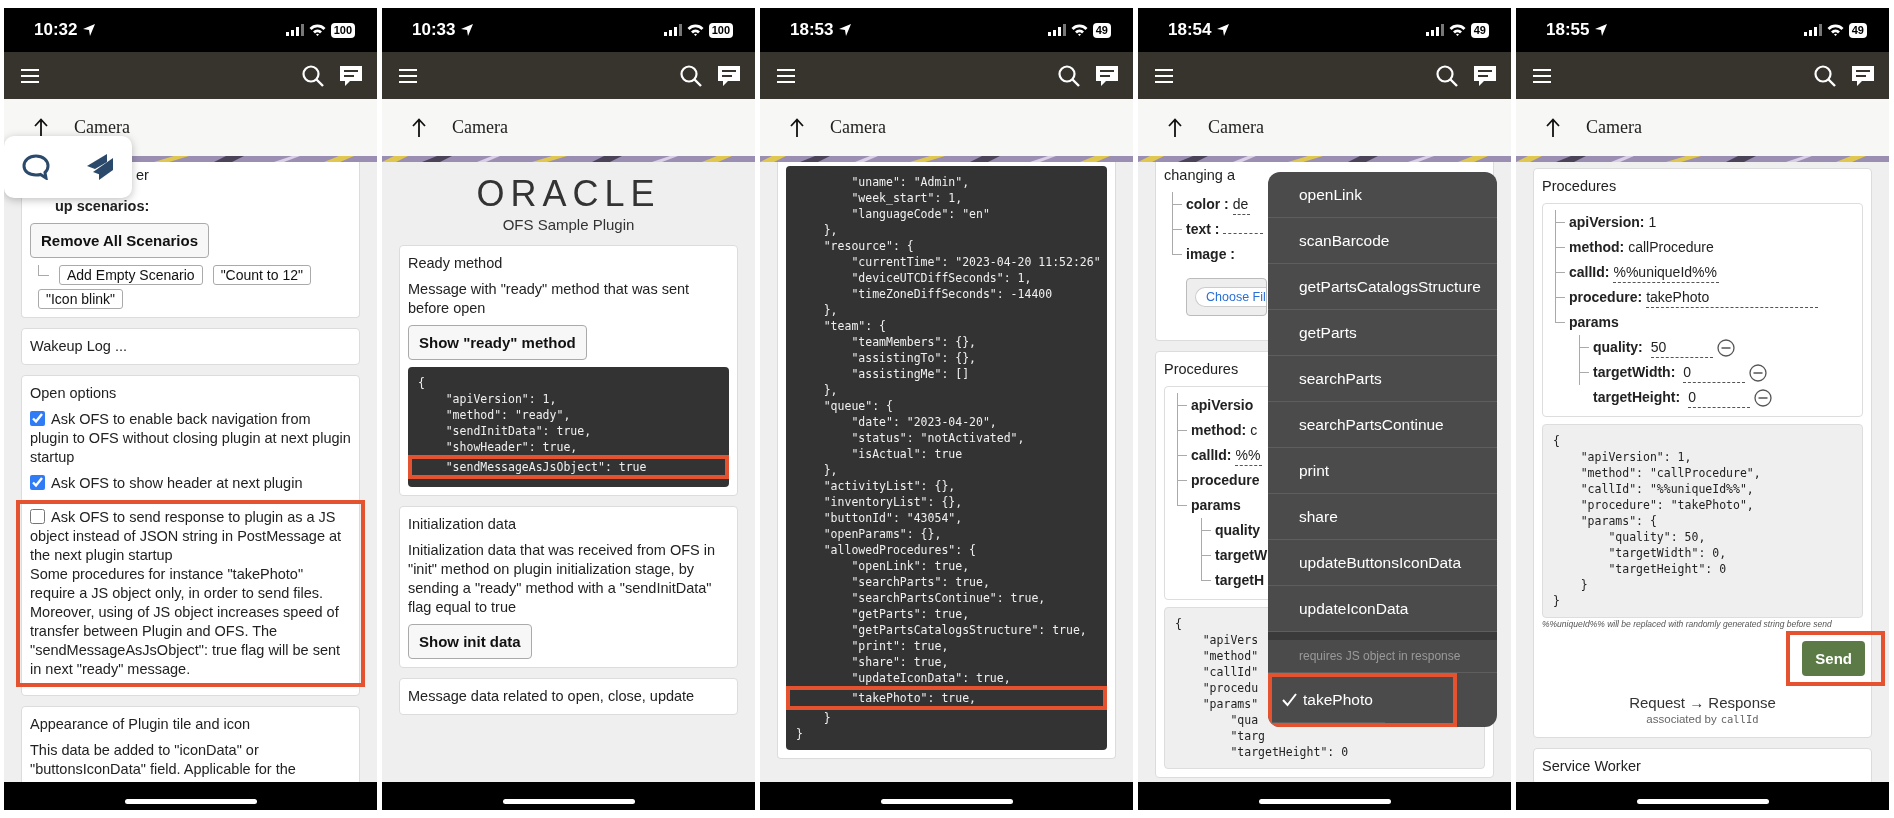 The width and height of the screenshot is (1894, 818). I want to click on code-line: "takePhoto": true,, so click(913, 698).